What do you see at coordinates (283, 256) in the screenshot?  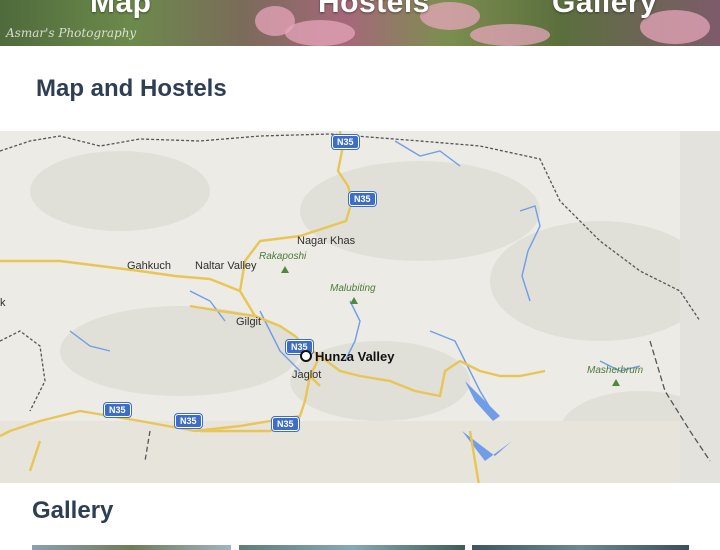 I see `peak-label: Rakaposhi` at bounding box center [283, 256].